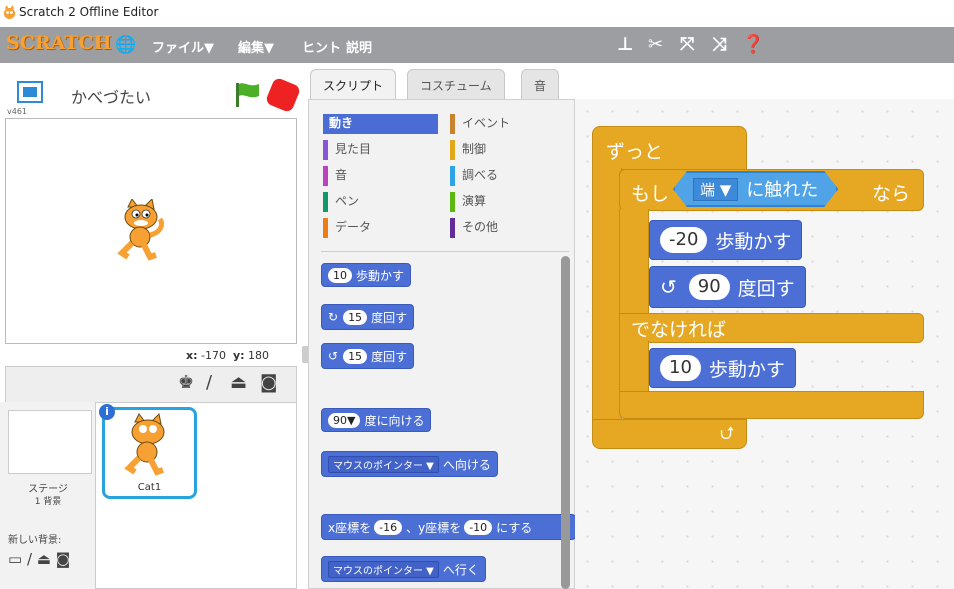 This screenshot has width=954, height=589. What do you see at coordinates (144, 444) in the screenshot?
I see `cat-thumbnail` at bounding box center [144, 444].